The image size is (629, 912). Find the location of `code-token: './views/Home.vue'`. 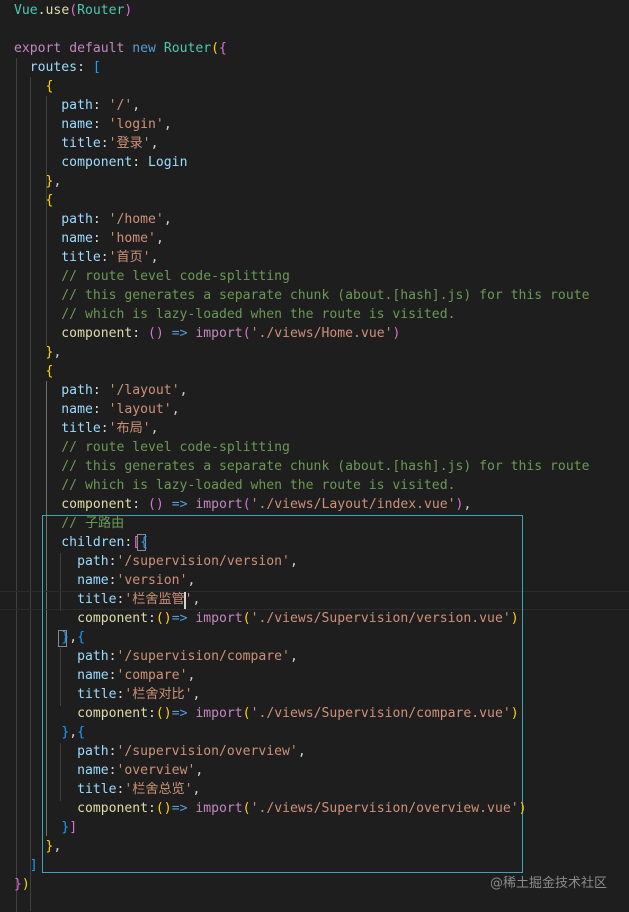

code-token: './views/Home.vue' is located at coordinates (321, 333).